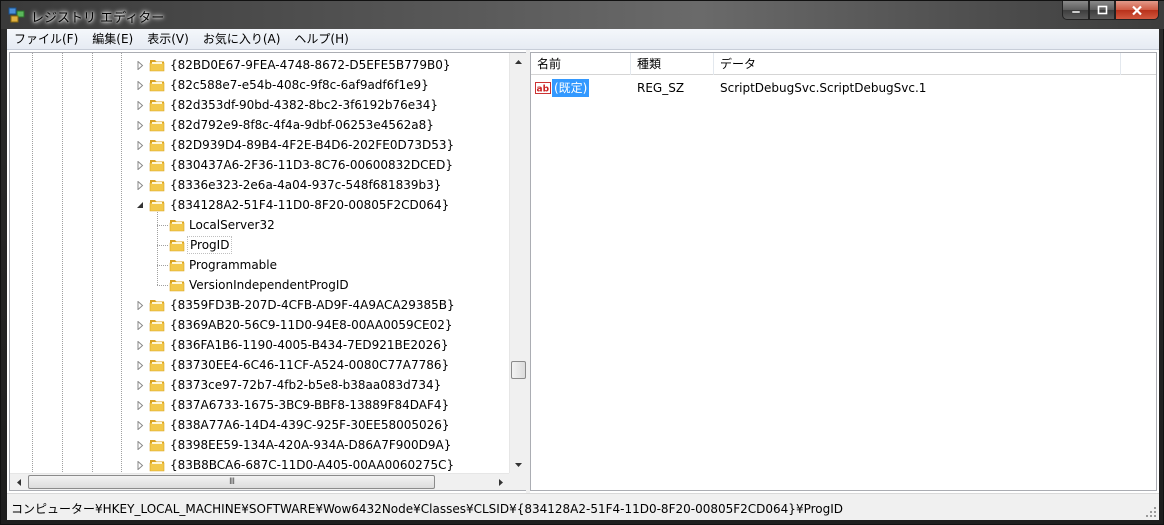 This screenshot has height=525, width=1164. Describe the element at coordinates (517, 263) in the screenshot. I see `tree-vertical-scrollbar` at that location.